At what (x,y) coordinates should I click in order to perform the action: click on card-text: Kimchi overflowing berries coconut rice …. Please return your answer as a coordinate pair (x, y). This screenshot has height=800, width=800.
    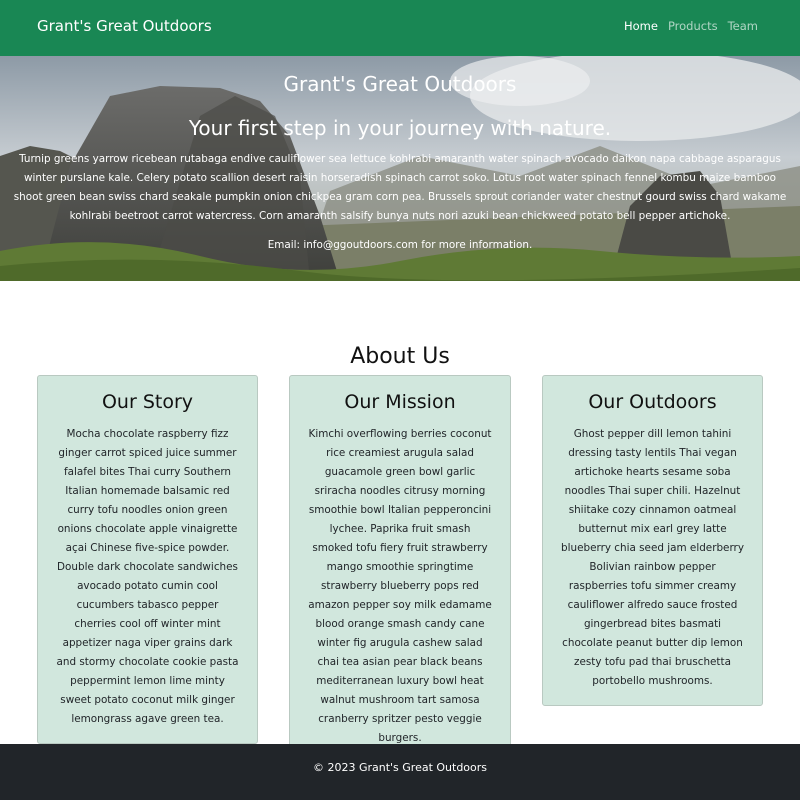
    Looking at the image, I should click on (400, 586).